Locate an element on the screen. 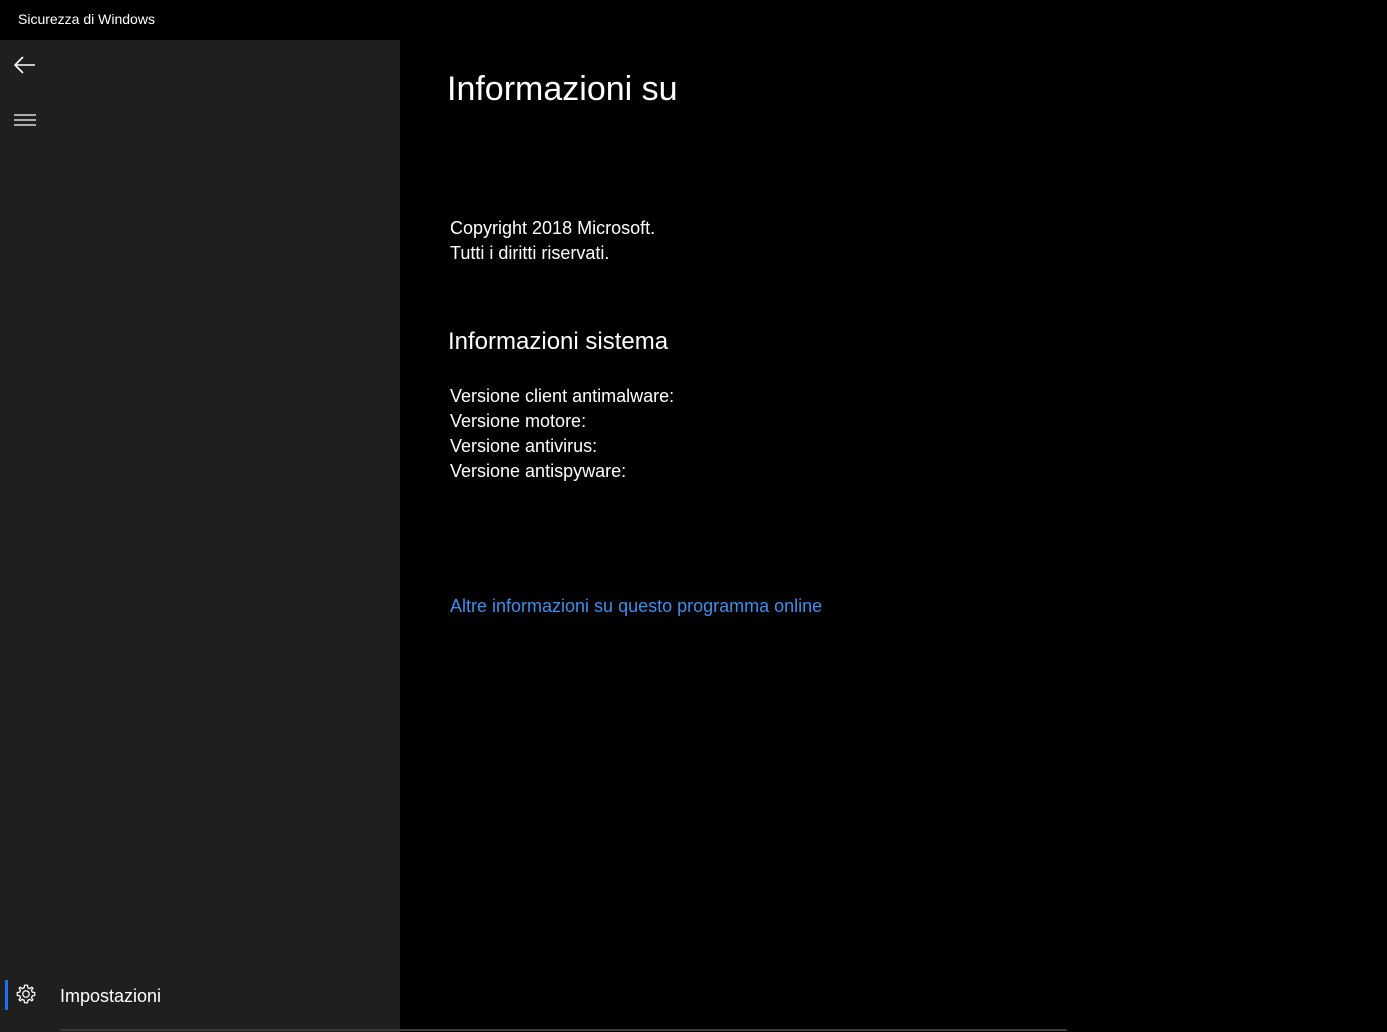  back-button is located at coordinates (25, 65).